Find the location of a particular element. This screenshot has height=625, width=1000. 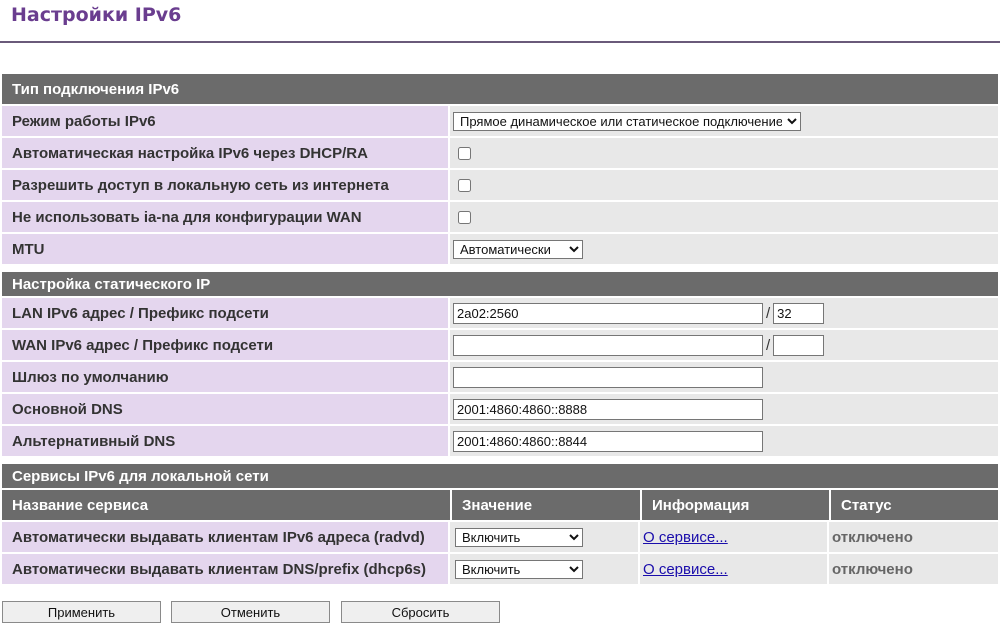

wan-label: WAN IPv6 адрес / Префикс подсети is located at coordinates (226, 345).